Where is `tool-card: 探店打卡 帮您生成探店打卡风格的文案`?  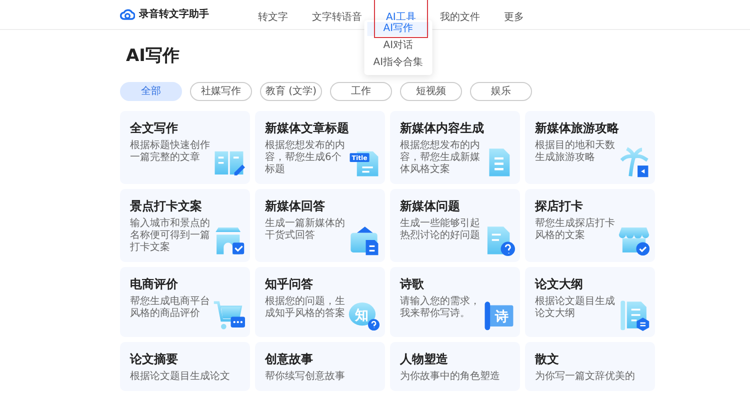
tool-card: 探店打卡 帮您生成探店打卡风格的文案 is located at coordinates (590, 225).